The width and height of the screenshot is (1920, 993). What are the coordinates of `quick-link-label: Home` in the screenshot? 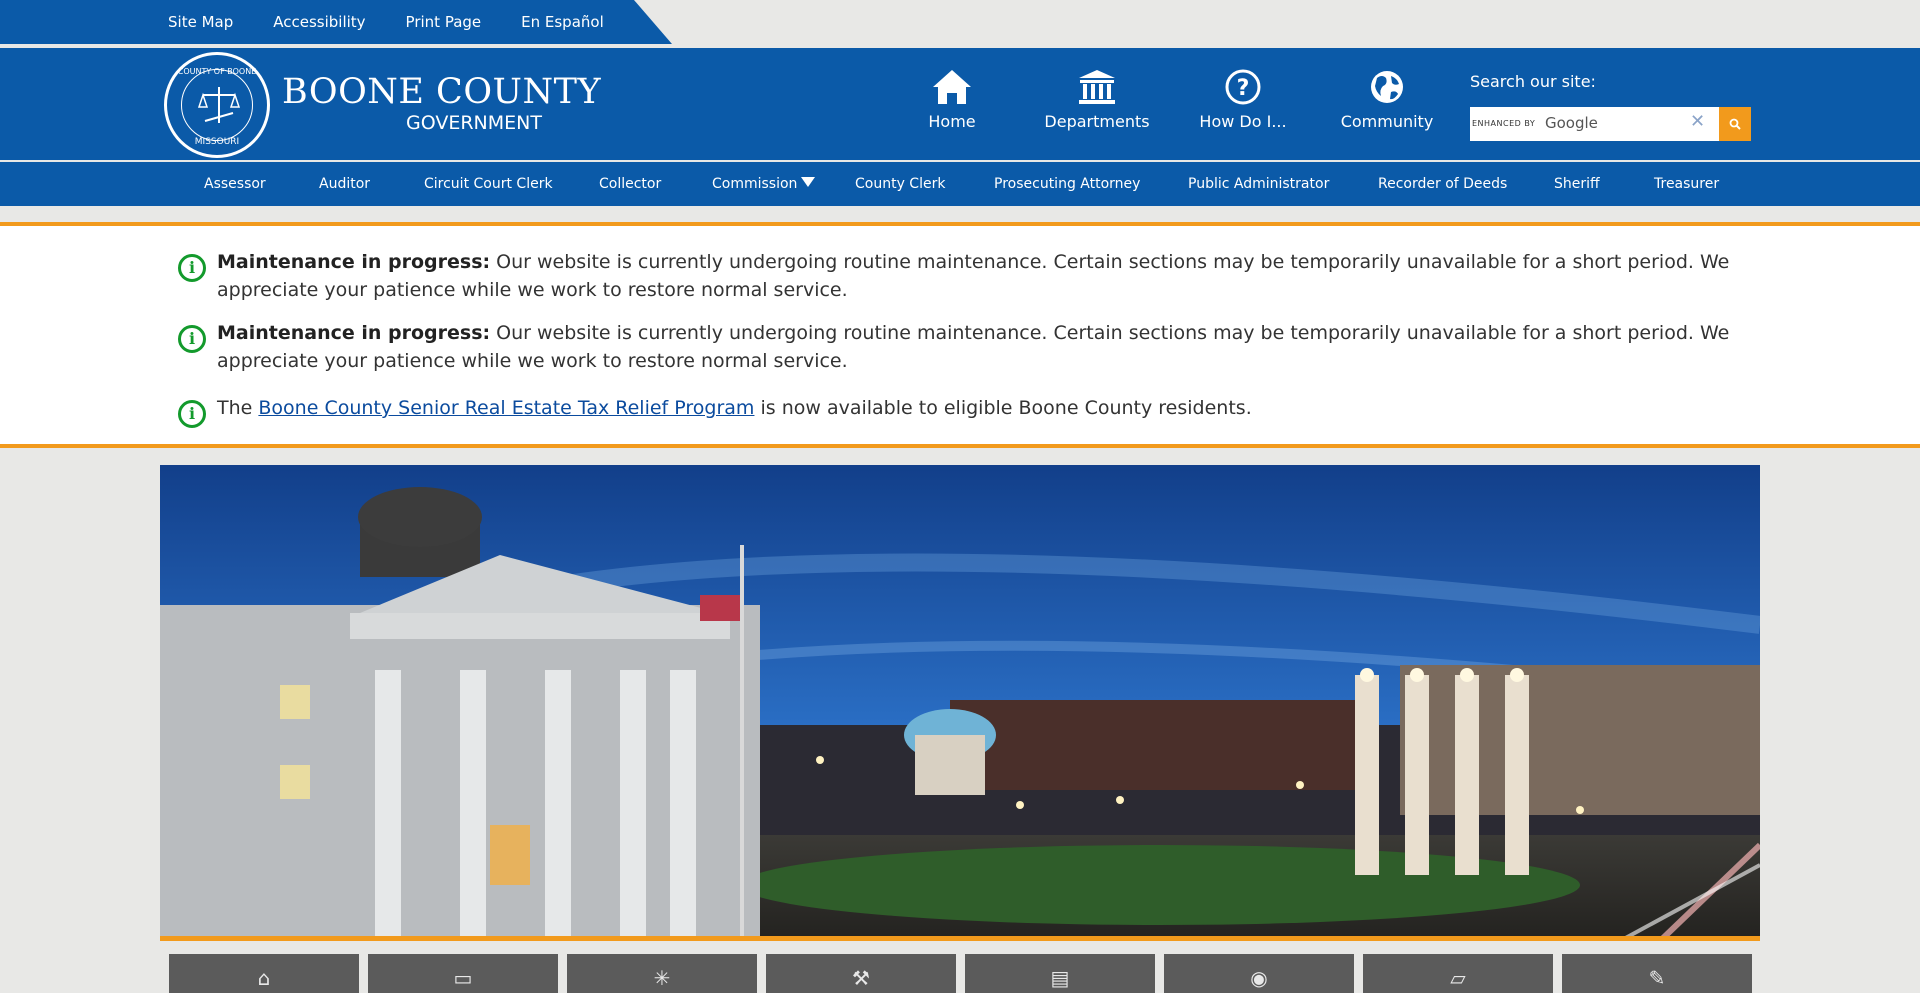 It's located at (952, 121).